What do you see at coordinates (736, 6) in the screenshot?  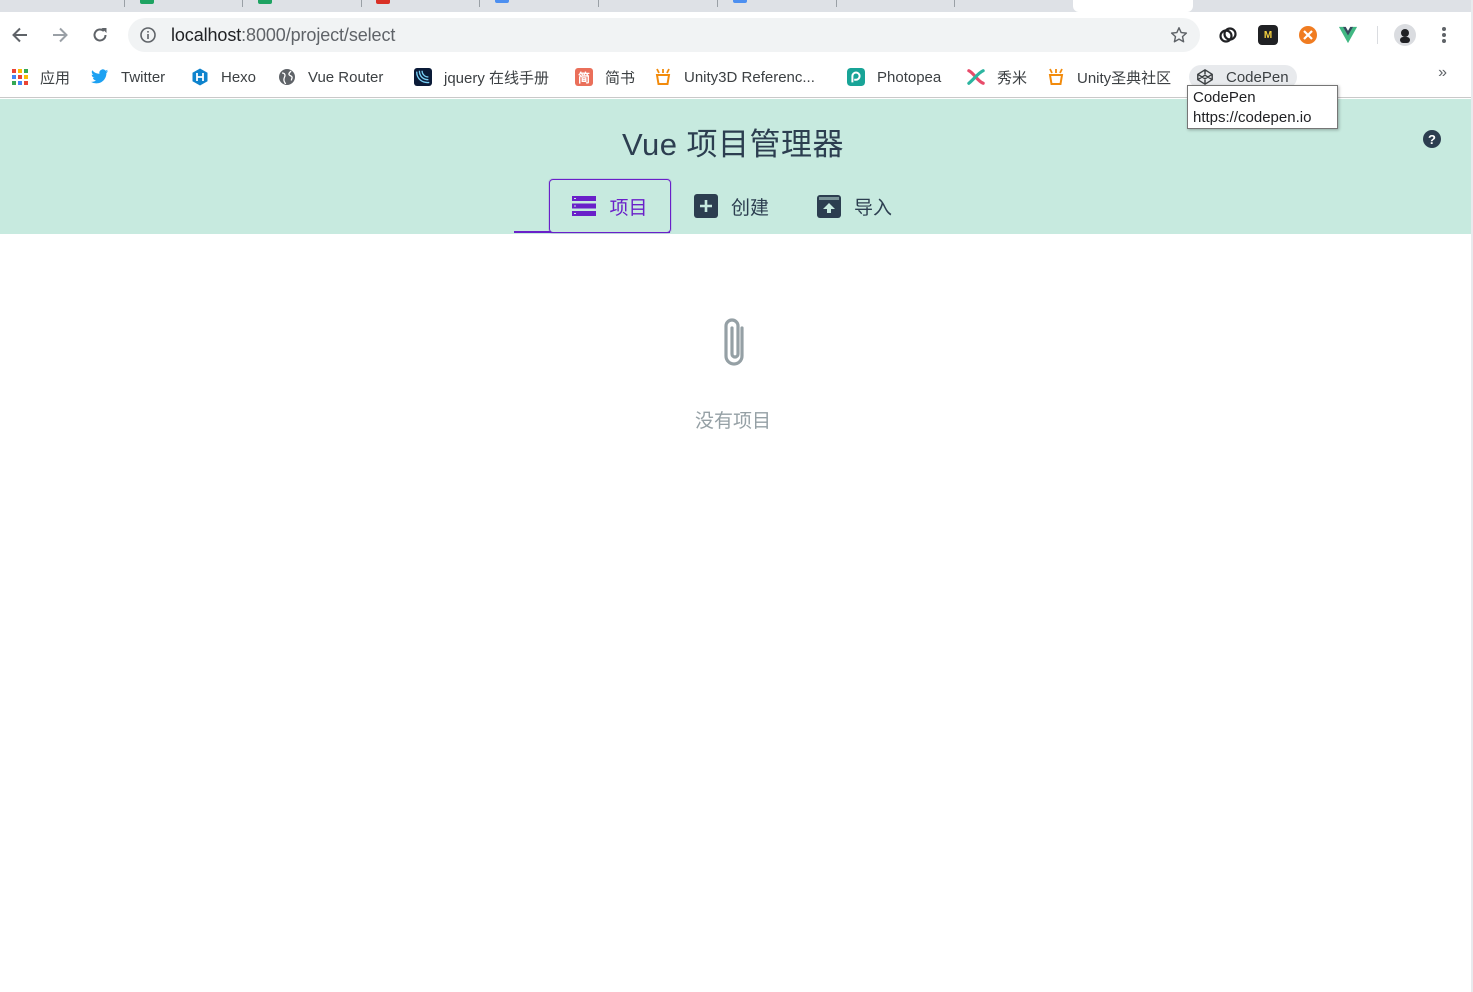 I see `browser-tab-strip` at bounding box center [736, 6].